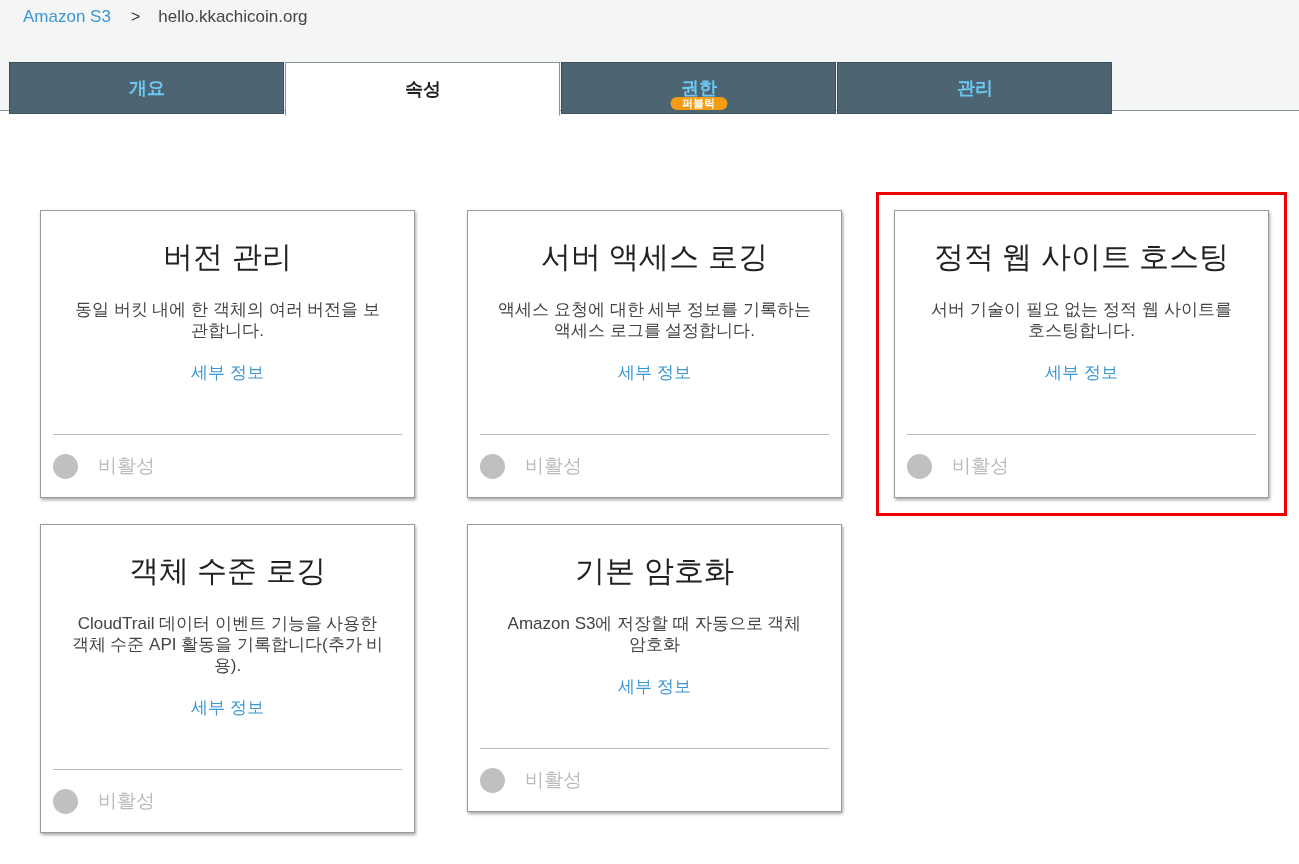  I want to click on tab: 속성, so click(422, 89).